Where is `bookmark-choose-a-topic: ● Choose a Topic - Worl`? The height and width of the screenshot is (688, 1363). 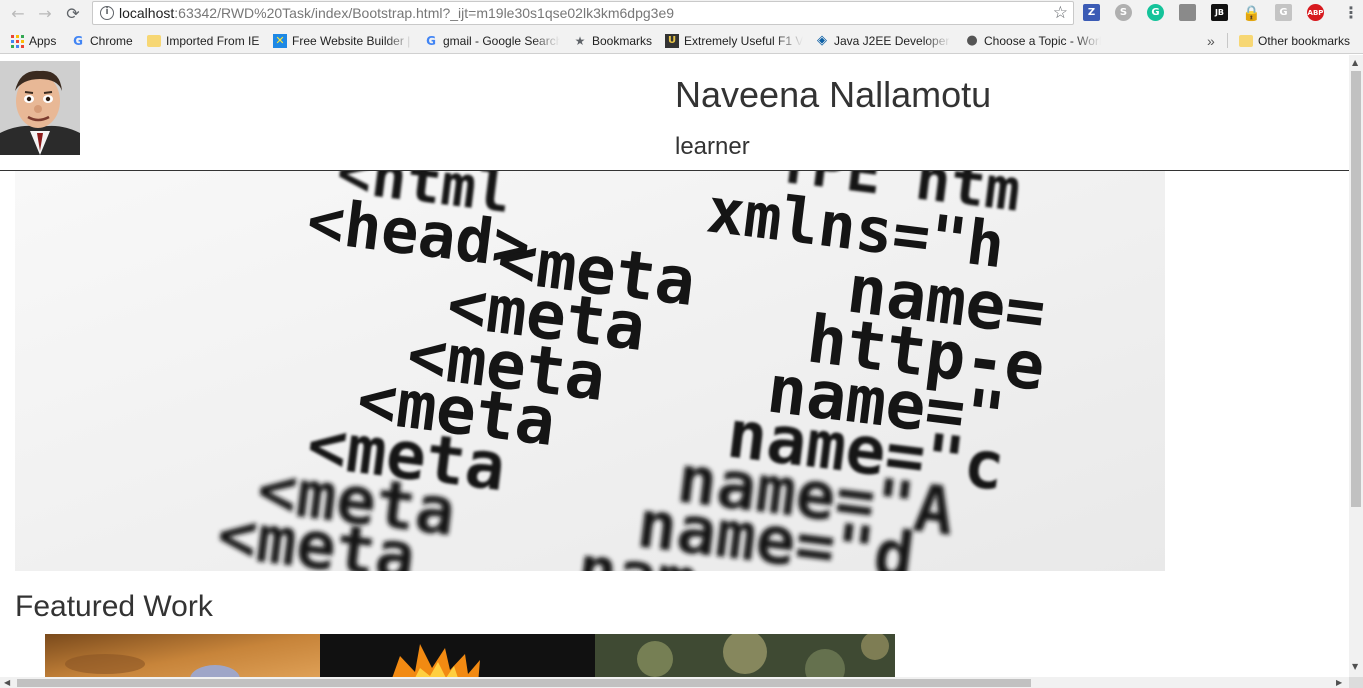 bookmark-choose-a-topic: ● Choose a Topic - Worl is located at coordinates (1033, 40).